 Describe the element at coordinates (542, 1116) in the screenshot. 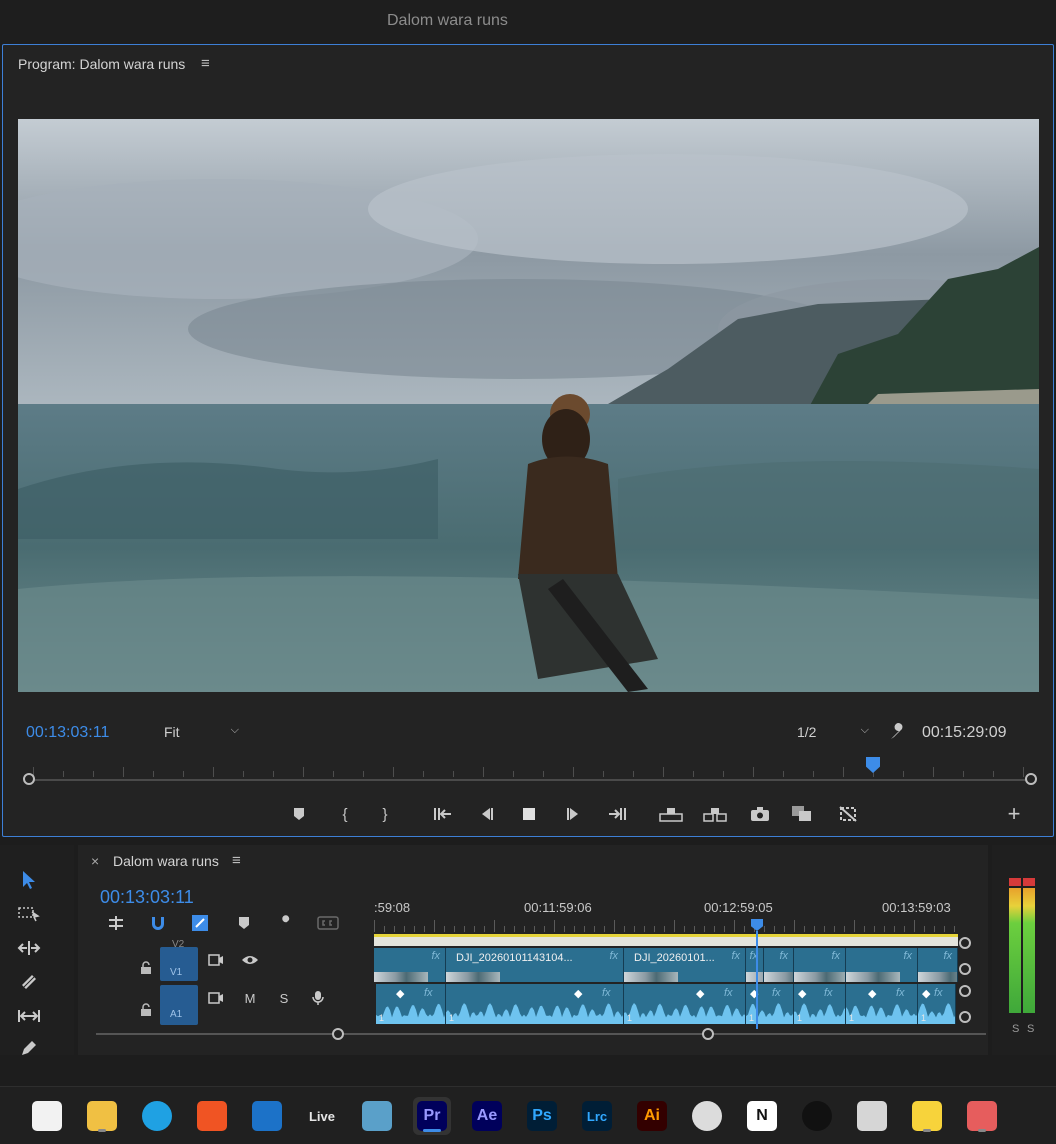

I see `taskbar-photoshop-icon: Ps` at that location.